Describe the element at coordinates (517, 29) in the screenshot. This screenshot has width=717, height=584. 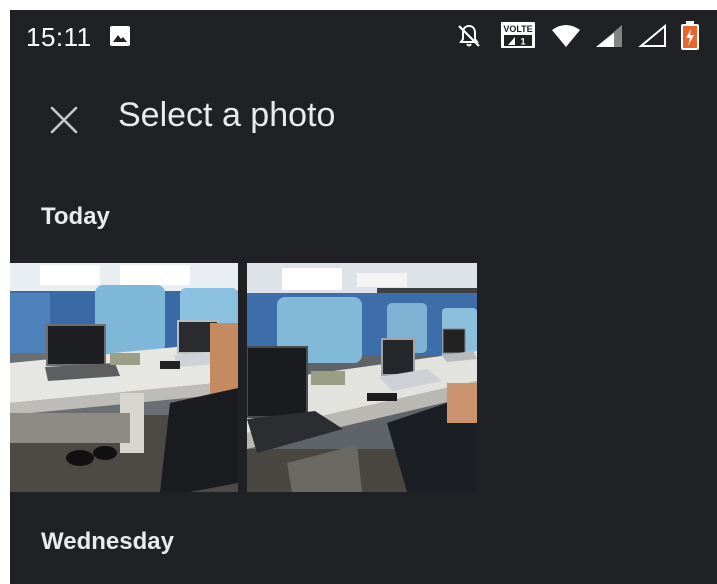
I see `svg-text: VOLTE` at that location.